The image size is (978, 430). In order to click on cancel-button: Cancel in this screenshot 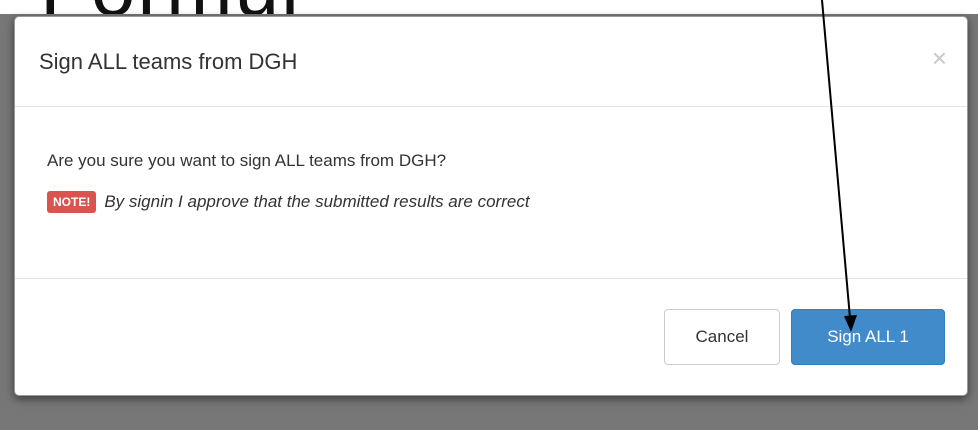, I will do `click(722, 337)`.